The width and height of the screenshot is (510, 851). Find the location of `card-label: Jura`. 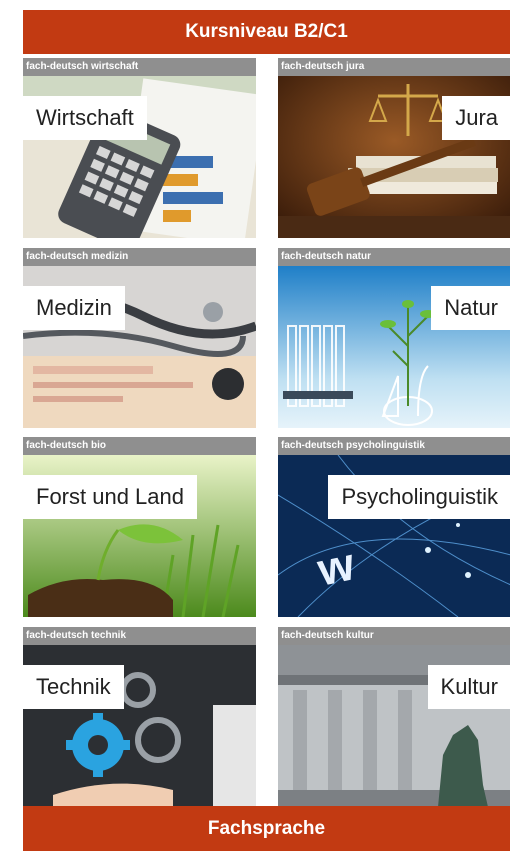

card-label: Jura is located at coordinates (476, 118).